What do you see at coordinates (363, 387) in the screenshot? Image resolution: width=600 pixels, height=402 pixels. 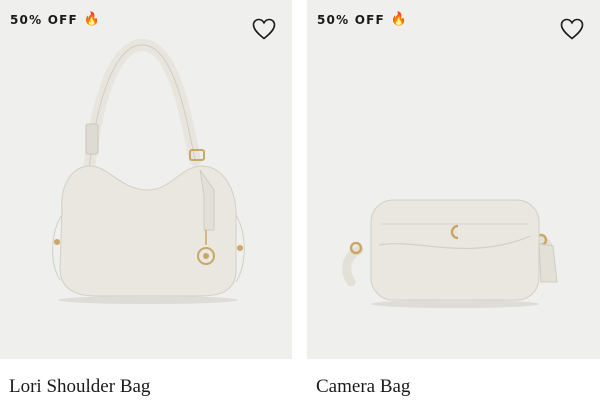 I see `product-title: Camera Bag` at bounding box center [363, 387].